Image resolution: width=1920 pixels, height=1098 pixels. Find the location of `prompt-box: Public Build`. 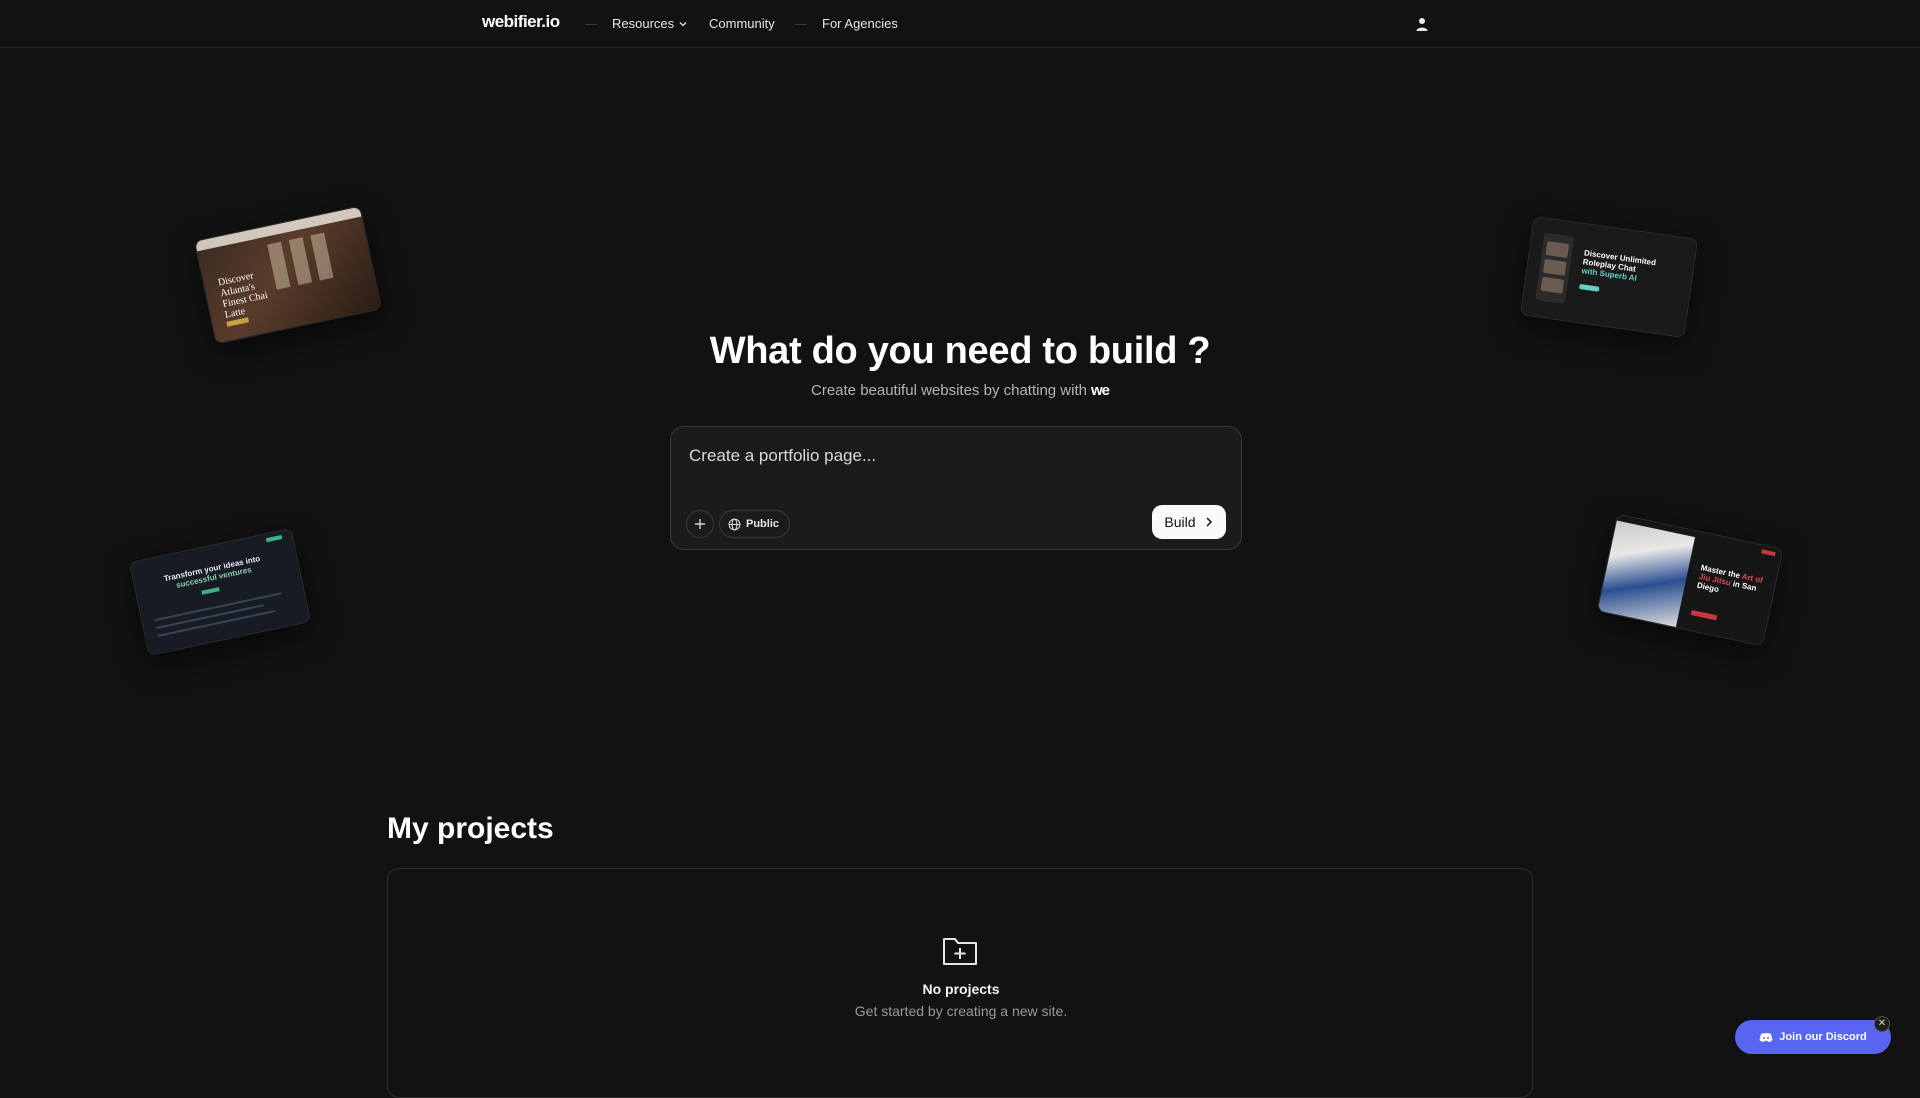

prompt-box: Public Build is located at coordinates (956, 488).